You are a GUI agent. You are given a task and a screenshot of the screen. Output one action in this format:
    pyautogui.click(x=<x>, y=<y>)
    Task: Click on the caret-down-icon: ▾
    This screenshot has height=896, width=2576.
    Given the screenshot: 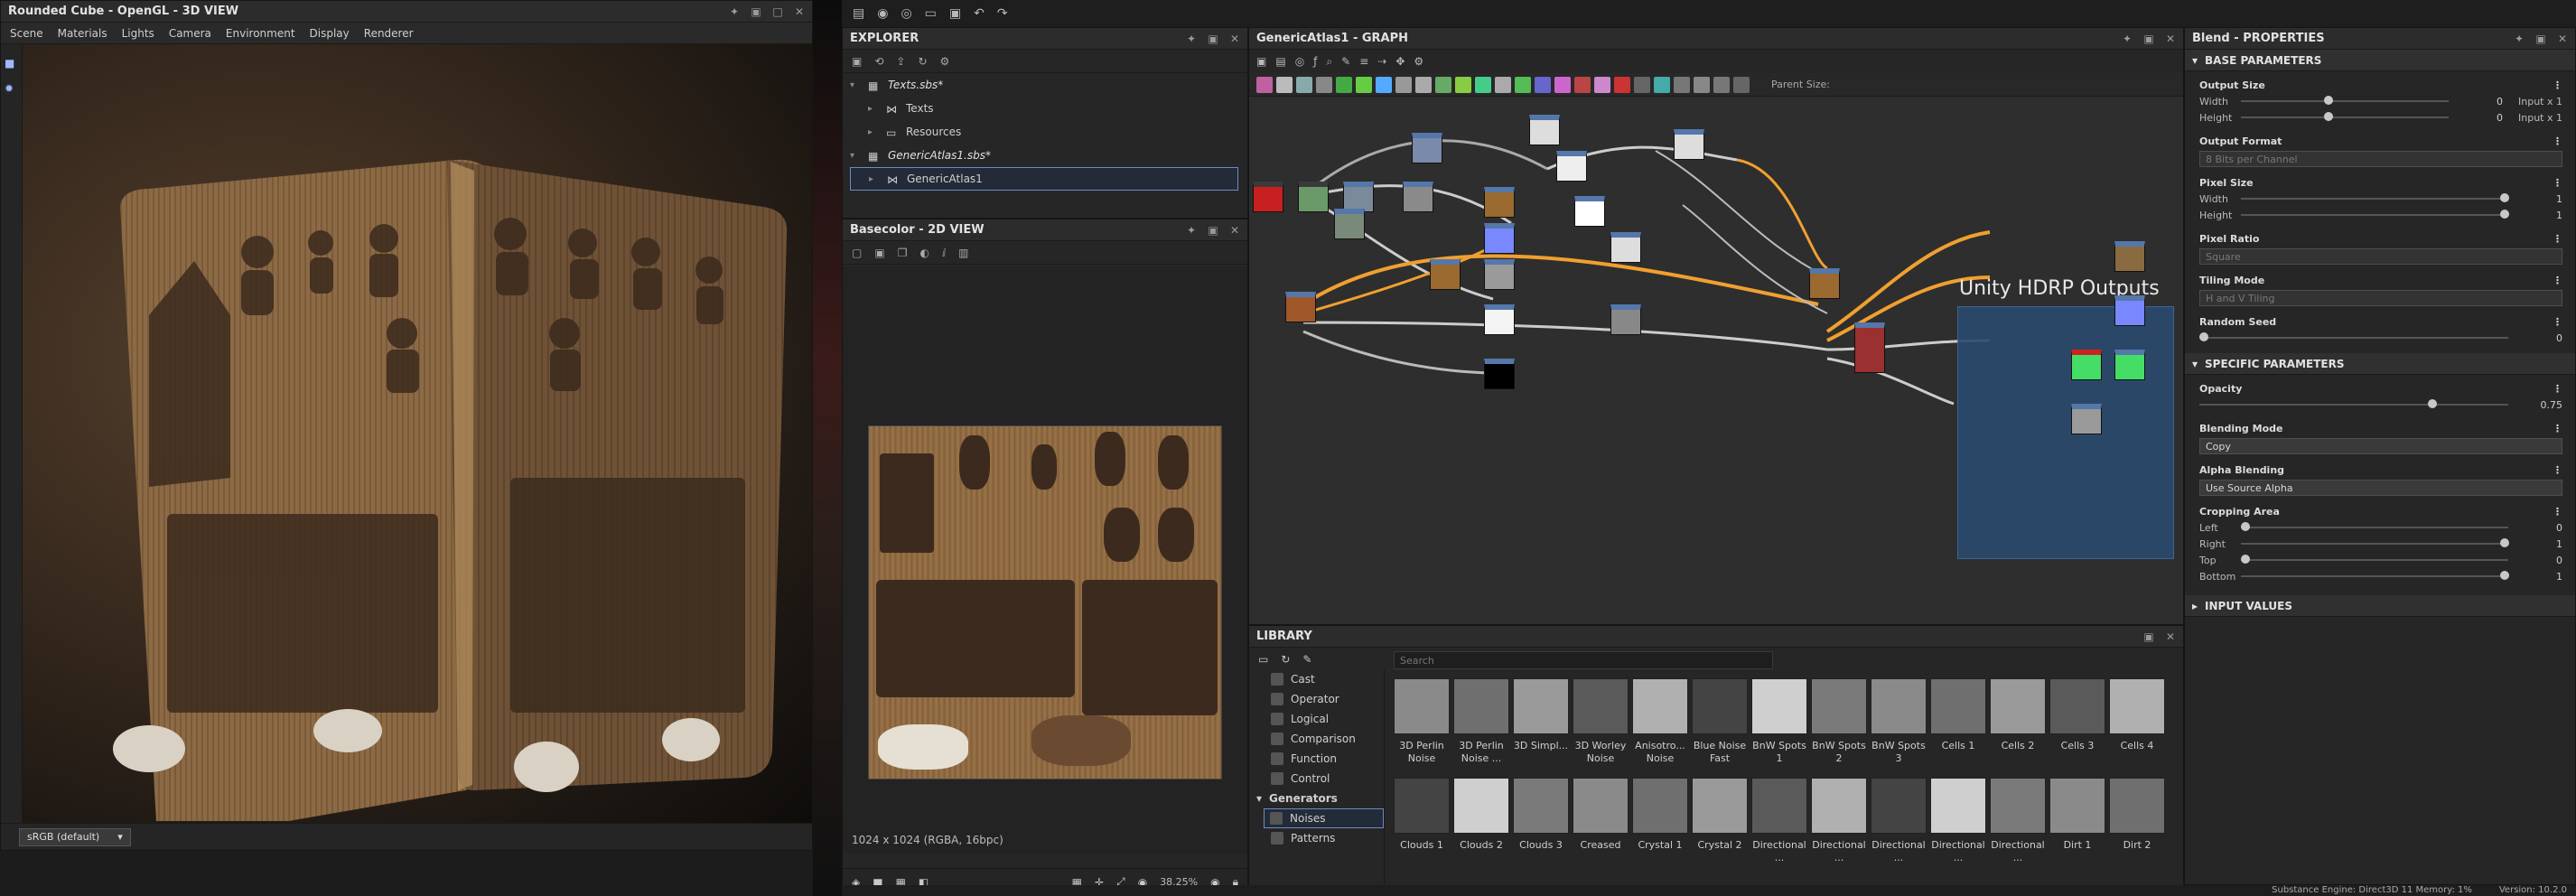 What is the action you would take?
    pyautogui.click(x=855, y=85)
    